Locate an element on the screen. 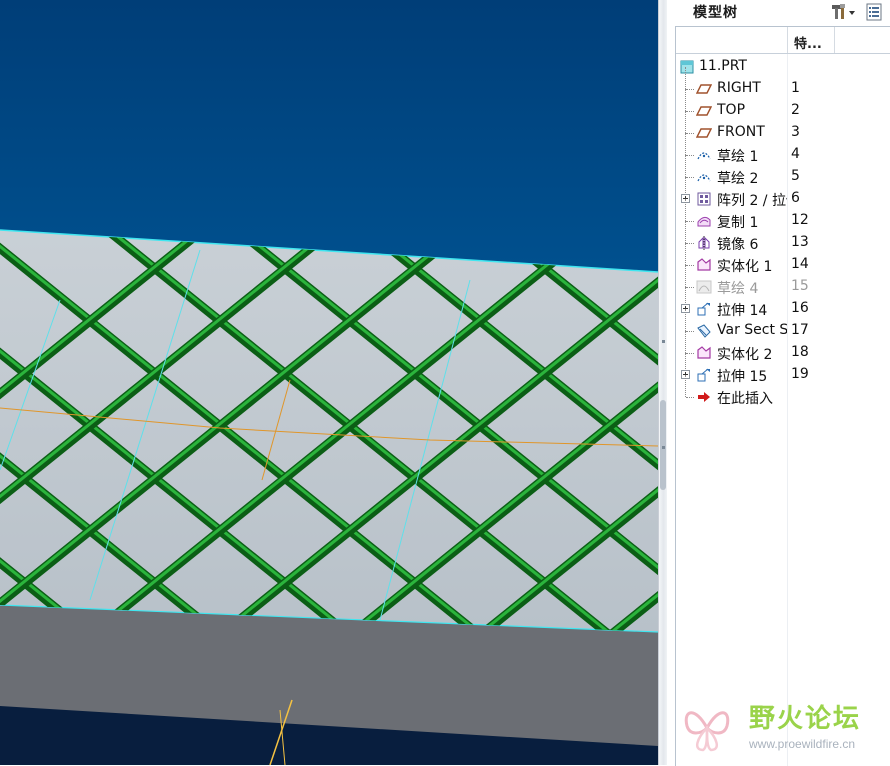 The height and width of the screenshot is (766, 890). tree-item-label: TOP is located at coordinates (731, 110).